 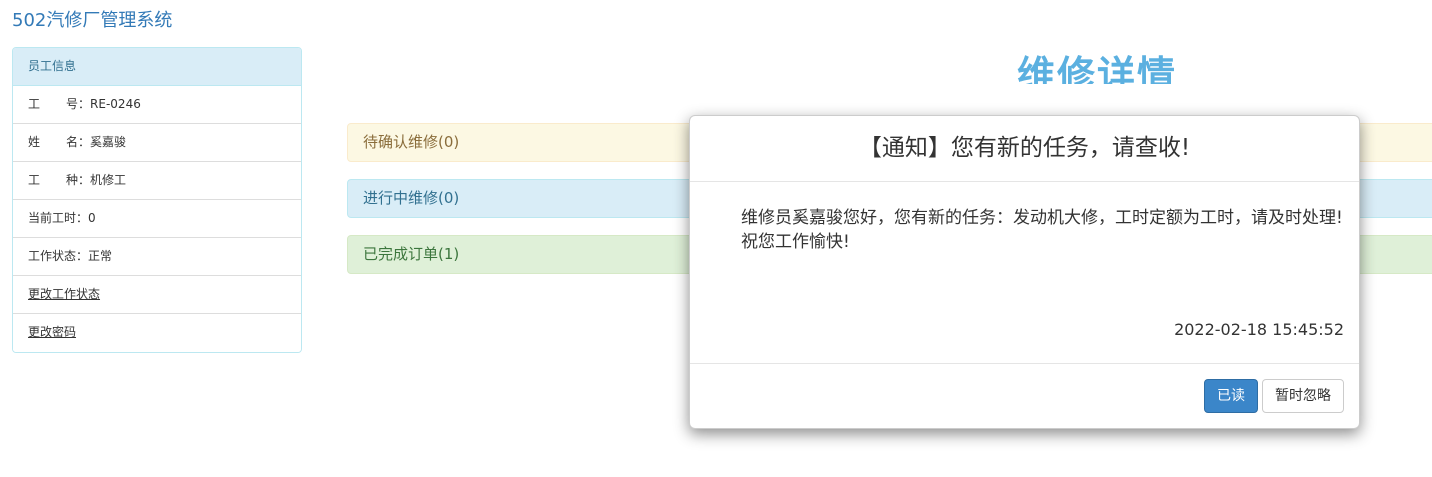 I want to click on employee-trade-label: 工种, so click(x=53, y=180).